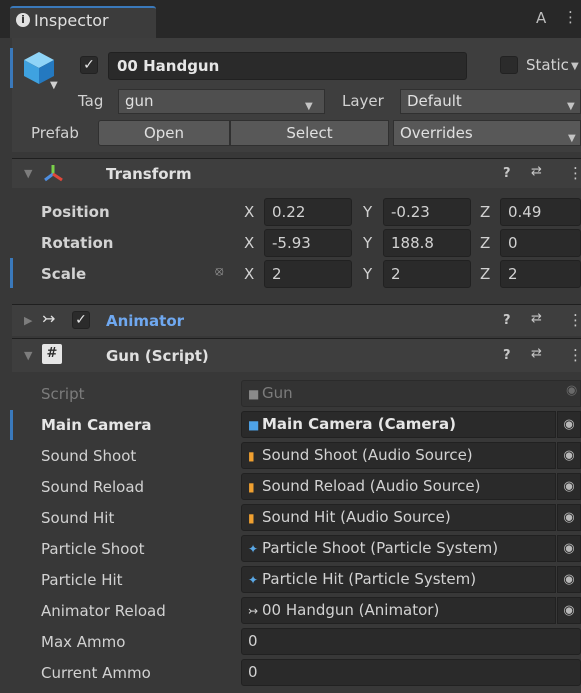 The height and width of the screenshot is (693, 581). I want to click on scale-z-label: Z, so click(485, 274).